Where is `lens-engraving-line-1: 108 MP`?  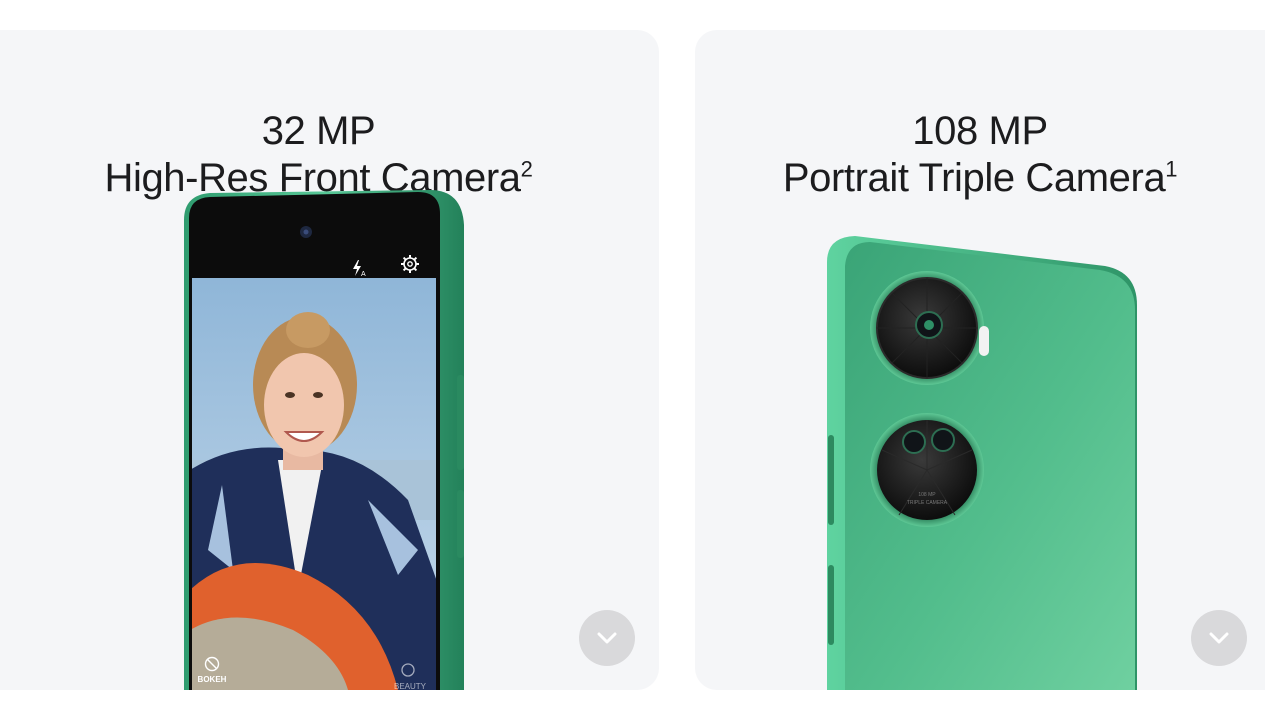 lens-engraving-line-1: 108 MP is located at coordinates (927, 495).